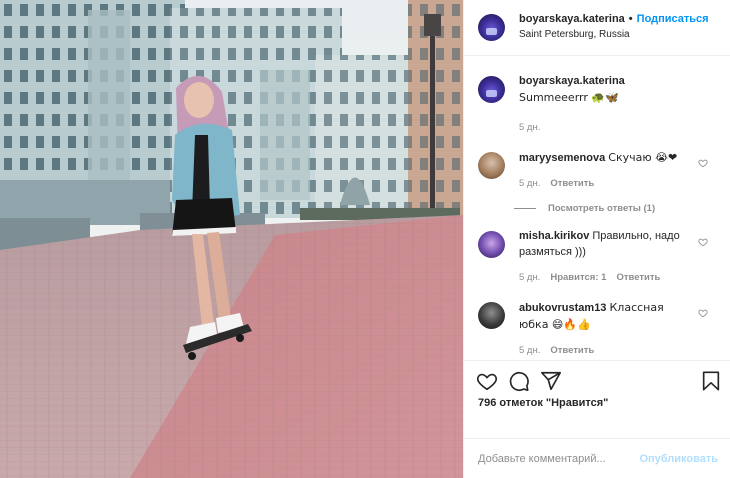 The width and height of the screenshot is (730, 478). What do you see at coordinates (529, 128) in the screenshot?
I see `caption-time: 5 дн.` at bounding box center [529, 128].